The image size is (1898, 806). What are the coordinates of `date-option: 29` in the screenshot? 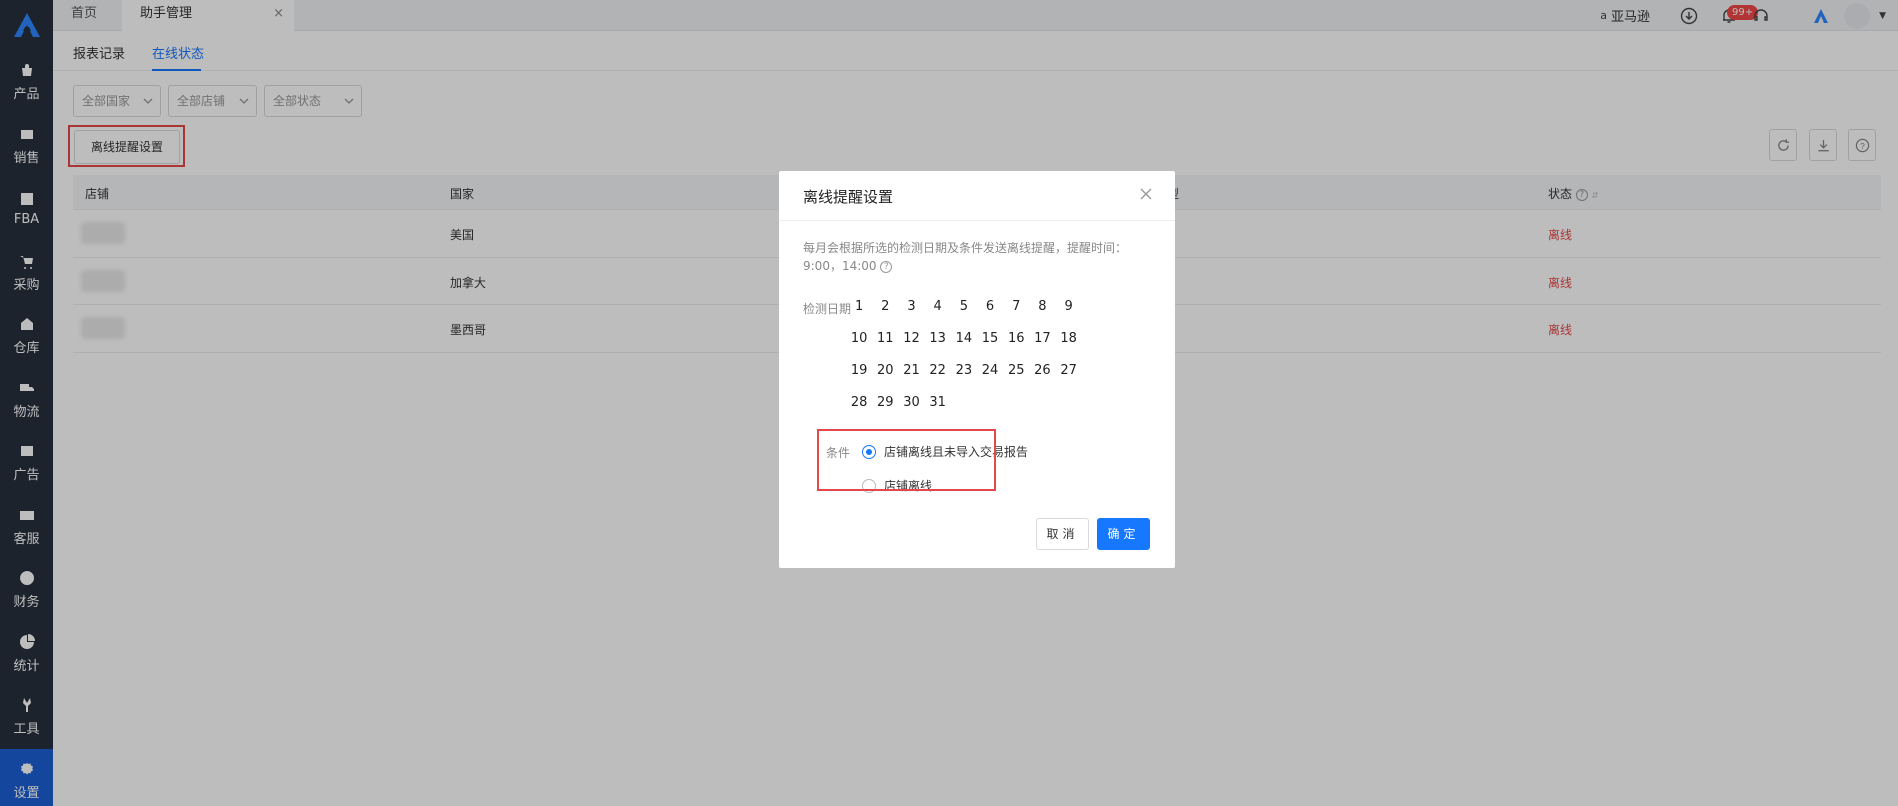 It's located at (885, 403).